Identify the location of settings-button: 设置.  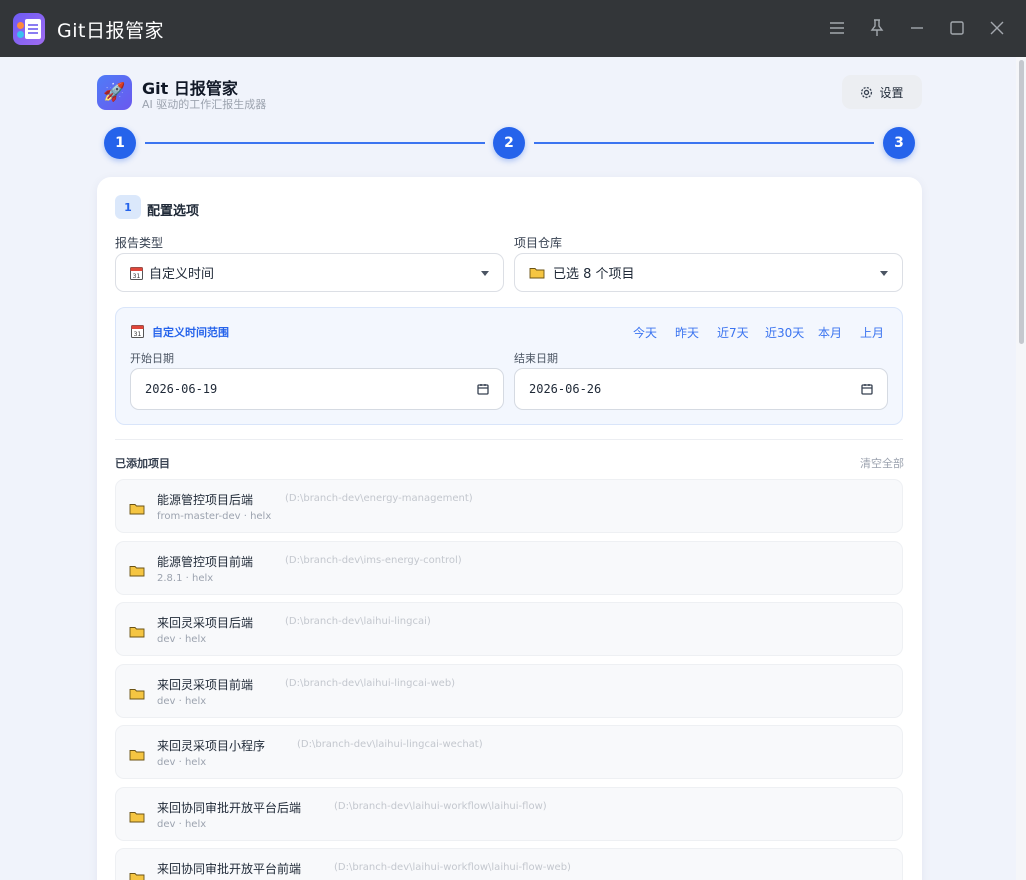
(882, 92).